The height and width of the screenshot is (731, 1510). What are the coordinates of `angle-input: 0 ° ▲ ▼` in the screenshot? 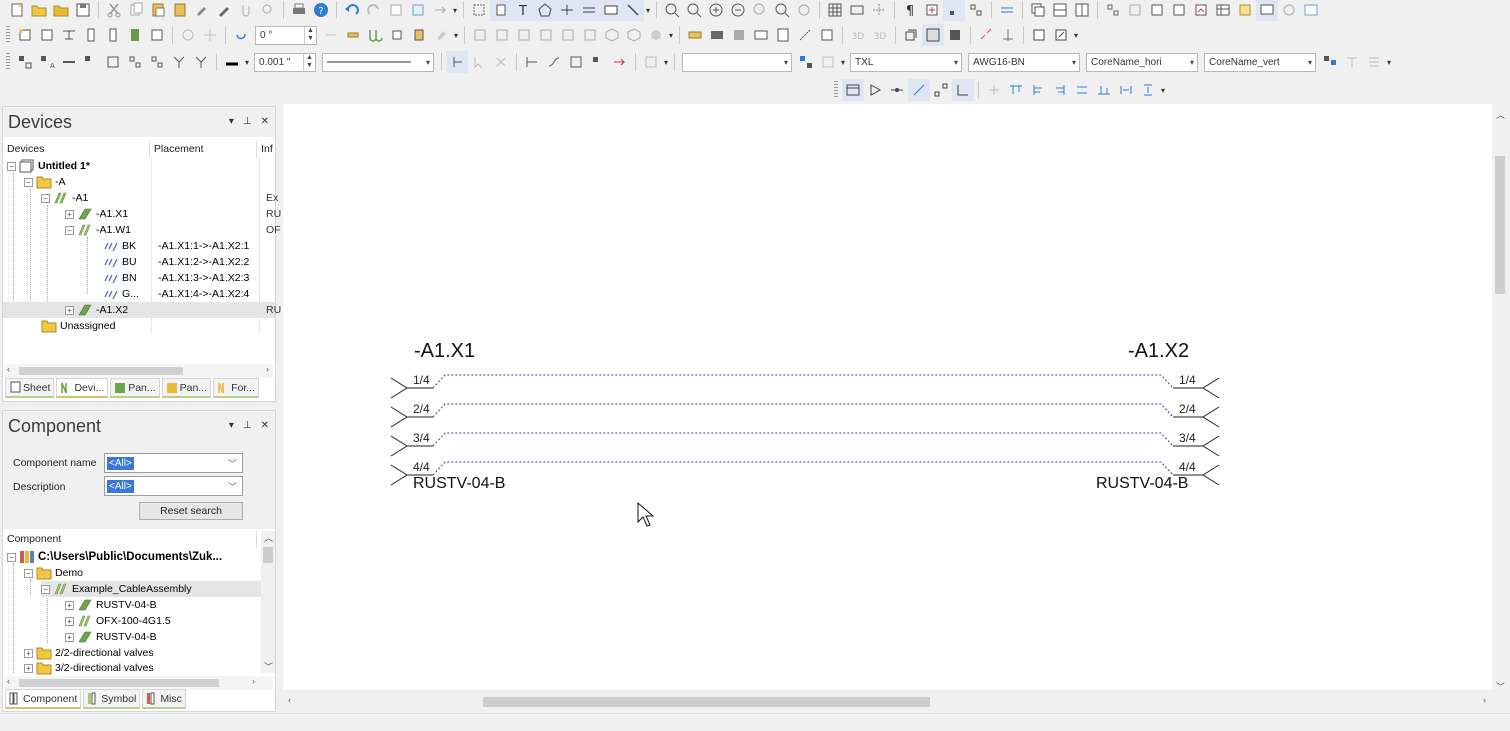 It's located at (286, 35).